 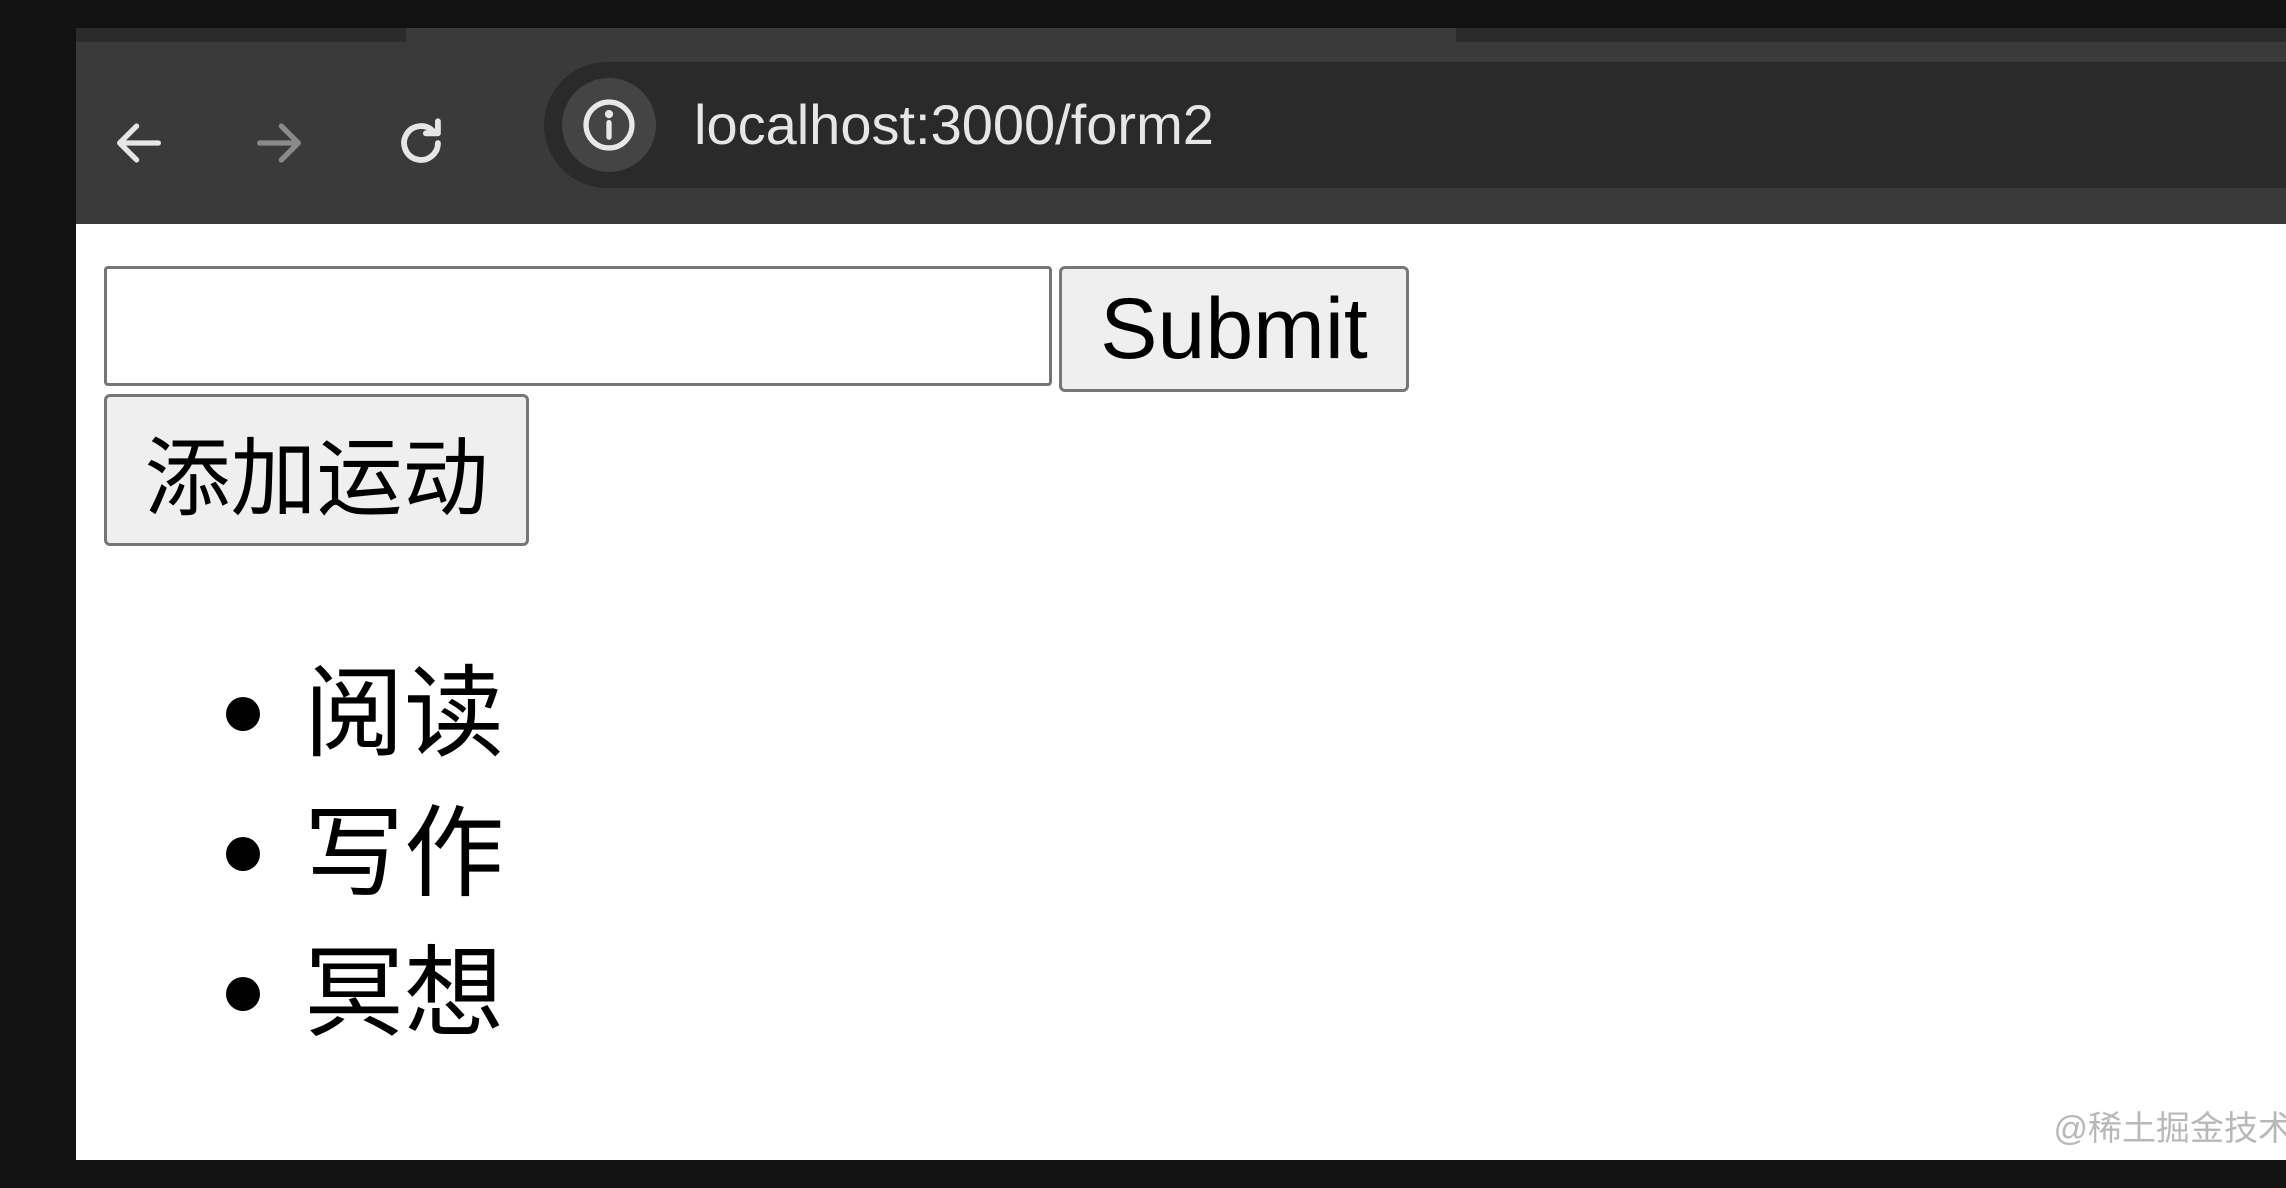 I want to click on site-info-button, so click(x=609, y=125).